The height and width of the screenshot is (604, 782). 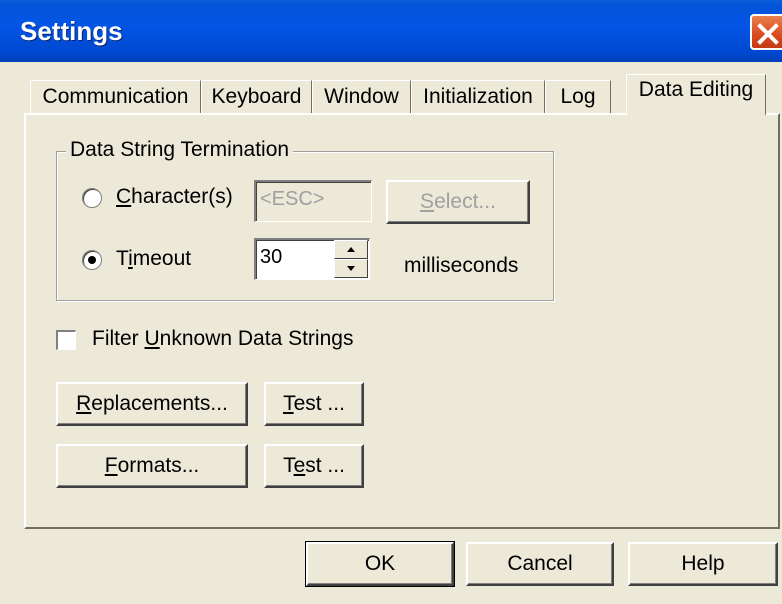 I want to click on timeout-radio, so click(x=92, y=260).